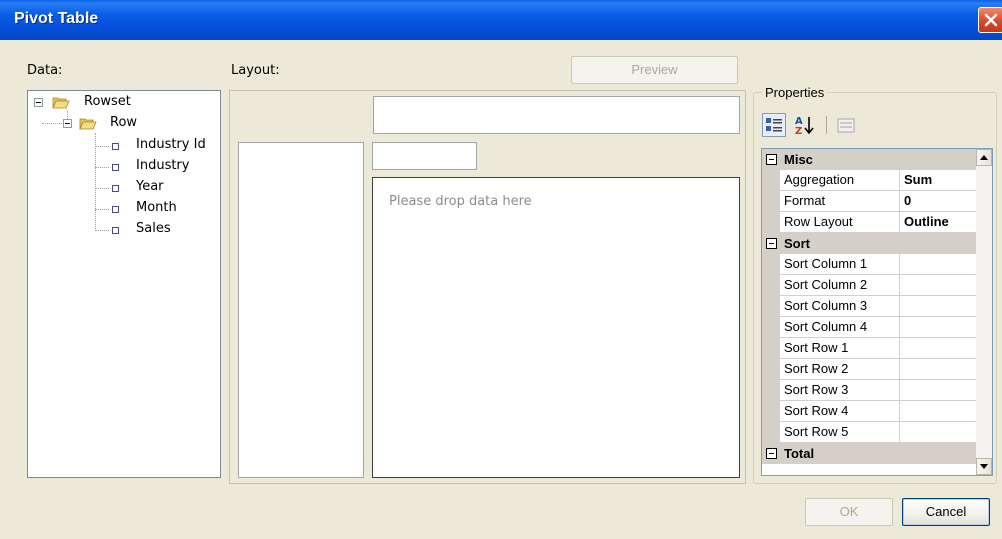 This screenshot has height=539, width=1002. I want to click on property-pages-icon, so click(846, 125).